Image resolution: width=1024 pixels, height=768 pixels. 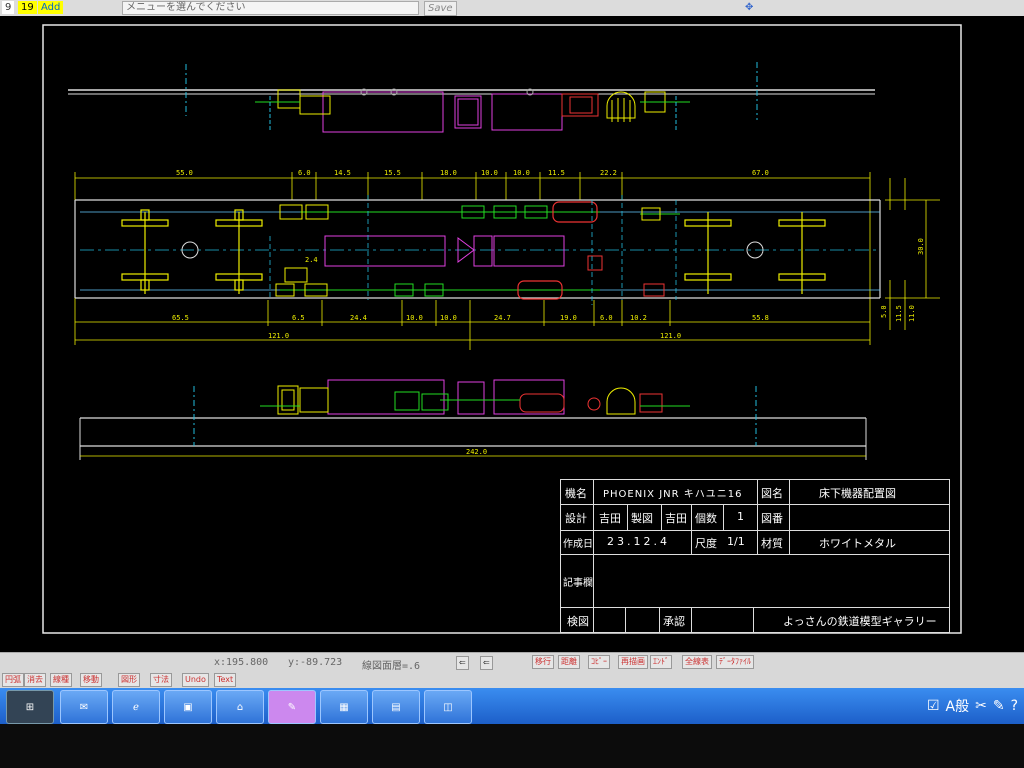 I want to click on disk-icon: ◫, so click(x=448, y=707).